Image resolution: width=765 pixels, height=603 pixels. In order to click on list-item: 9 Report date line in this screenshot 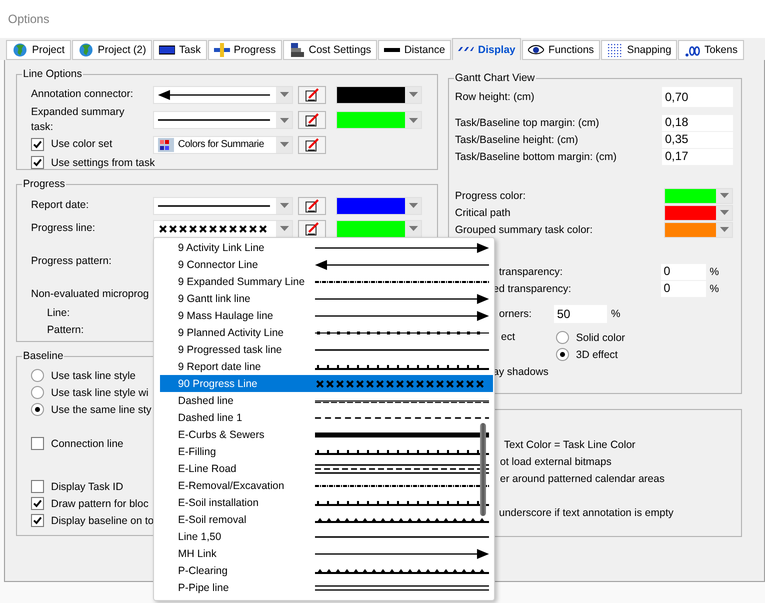, I will do `click(326, 366)`.